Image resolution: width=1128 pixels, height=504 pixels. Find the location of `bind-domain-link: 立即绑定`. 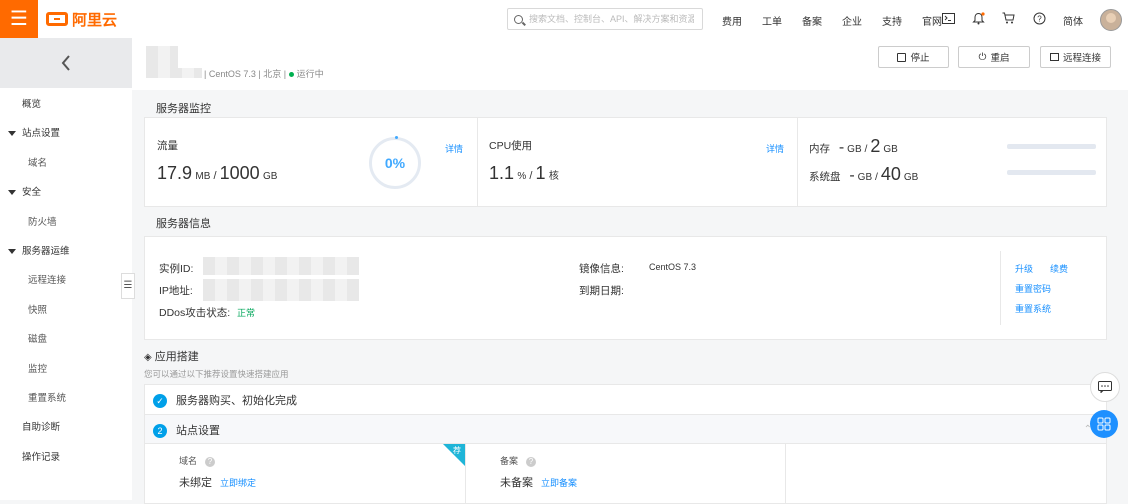

bind-domain-link: 立即绑定 is located at coordinates (238, 482).